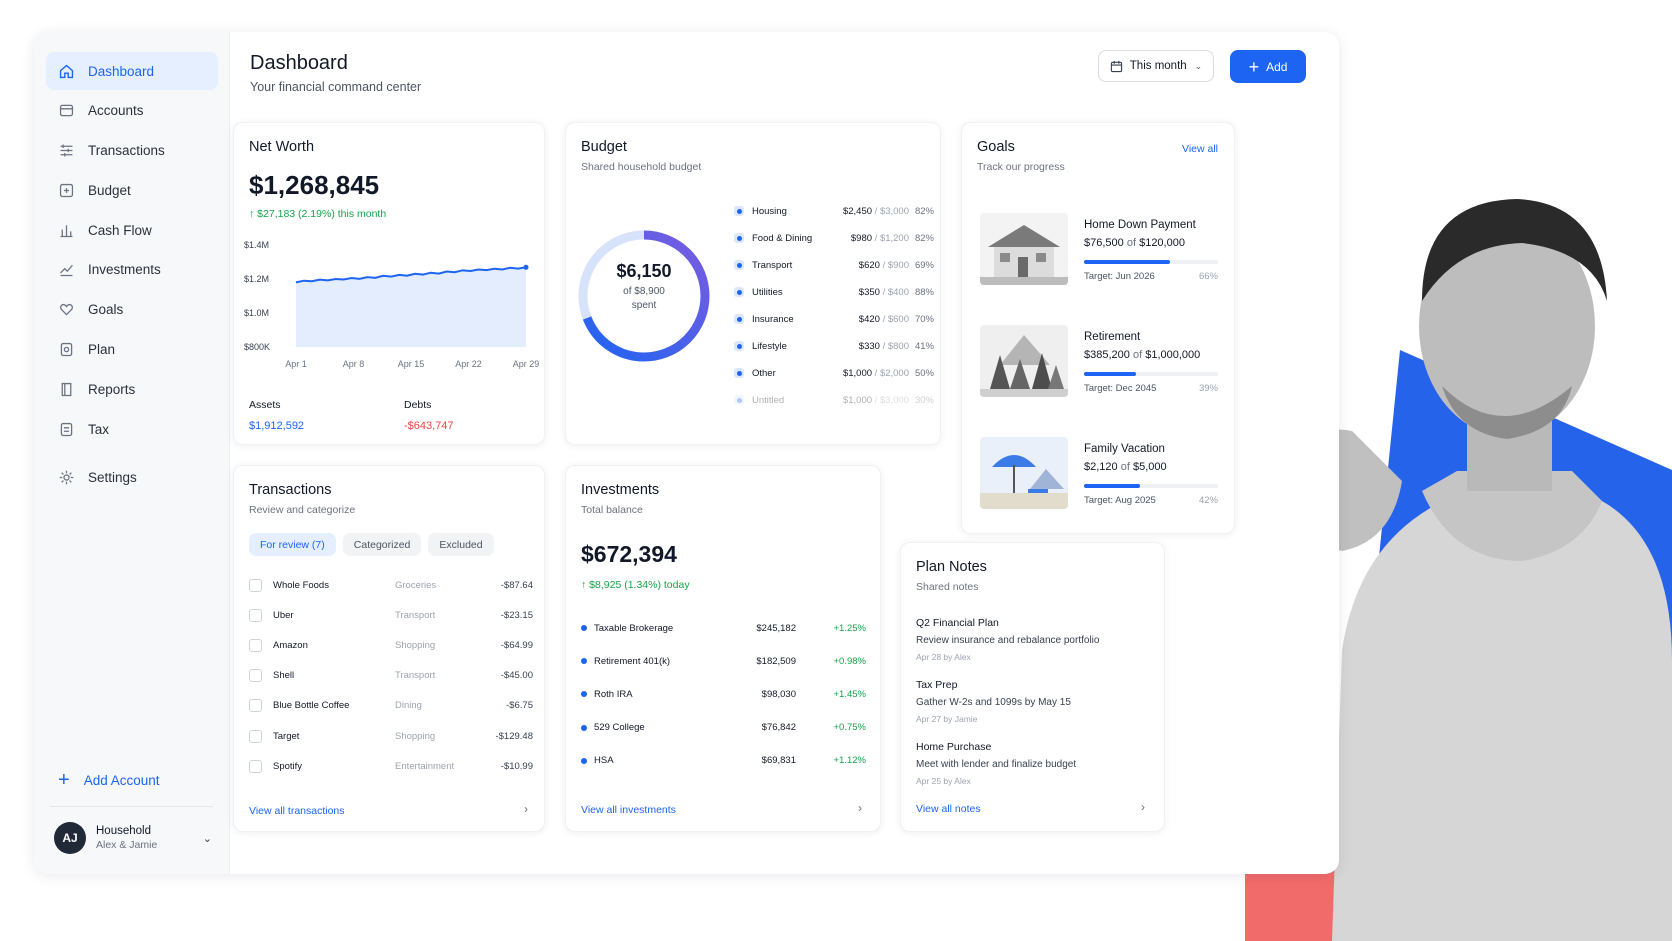 Image resolution: width=1672 pixels, height=941 pixels. I want to click on budget-row: Lifestyle $330 / $800 41%, so click(834, 346).